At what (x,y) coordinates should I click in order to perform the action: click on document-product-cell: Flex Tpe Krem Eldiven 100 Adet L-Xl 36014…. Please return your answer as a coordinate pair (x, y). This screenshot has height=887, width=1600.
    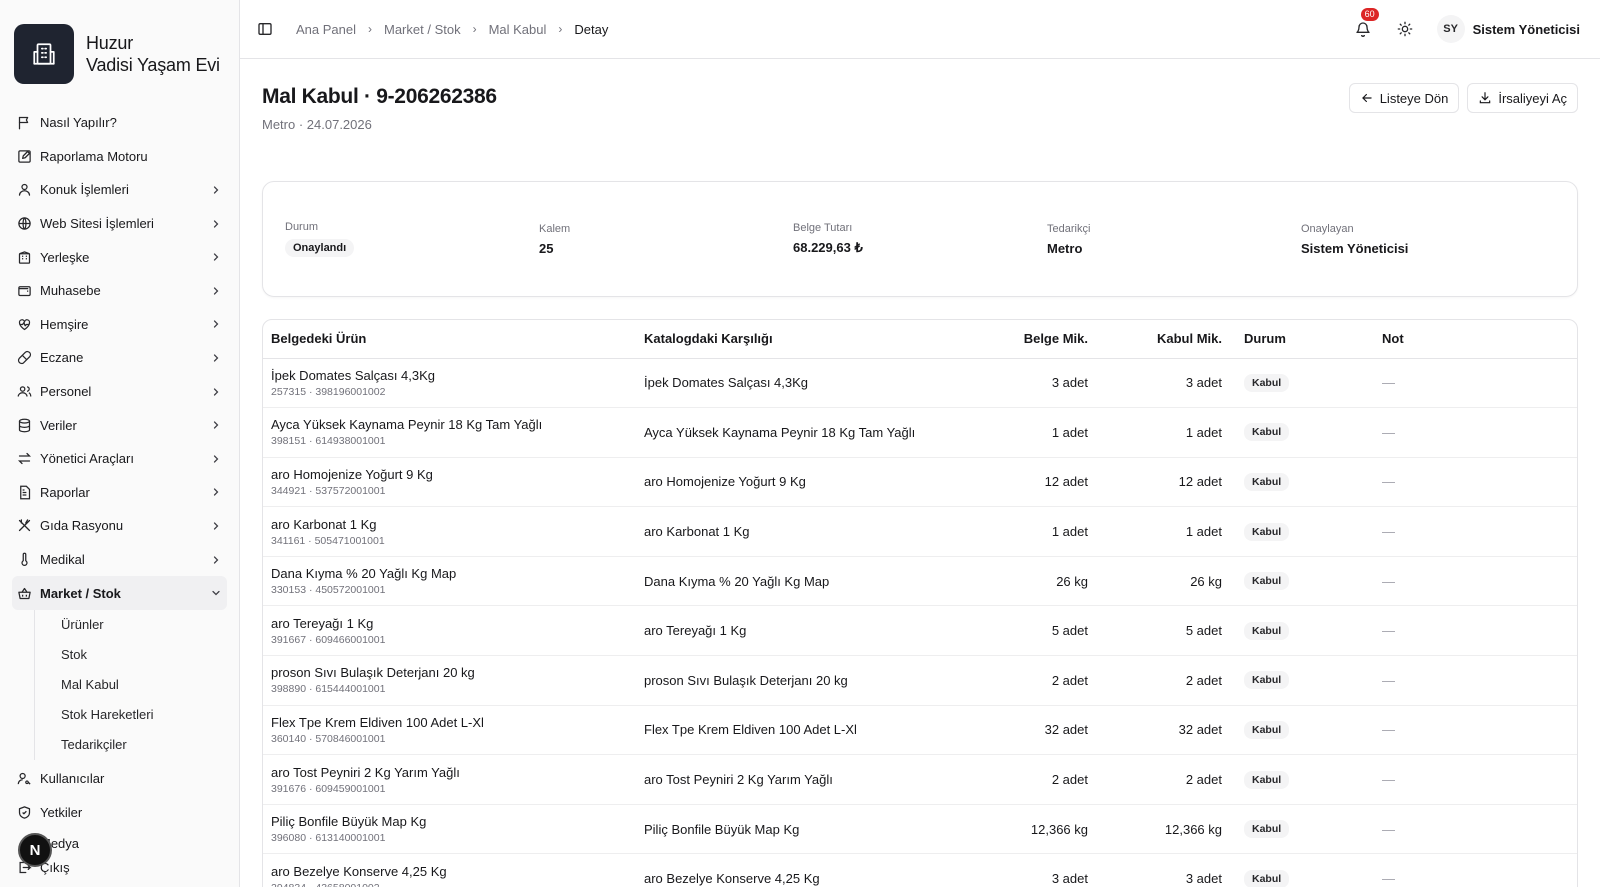
    Looking at the image, I should click on (449, 730).